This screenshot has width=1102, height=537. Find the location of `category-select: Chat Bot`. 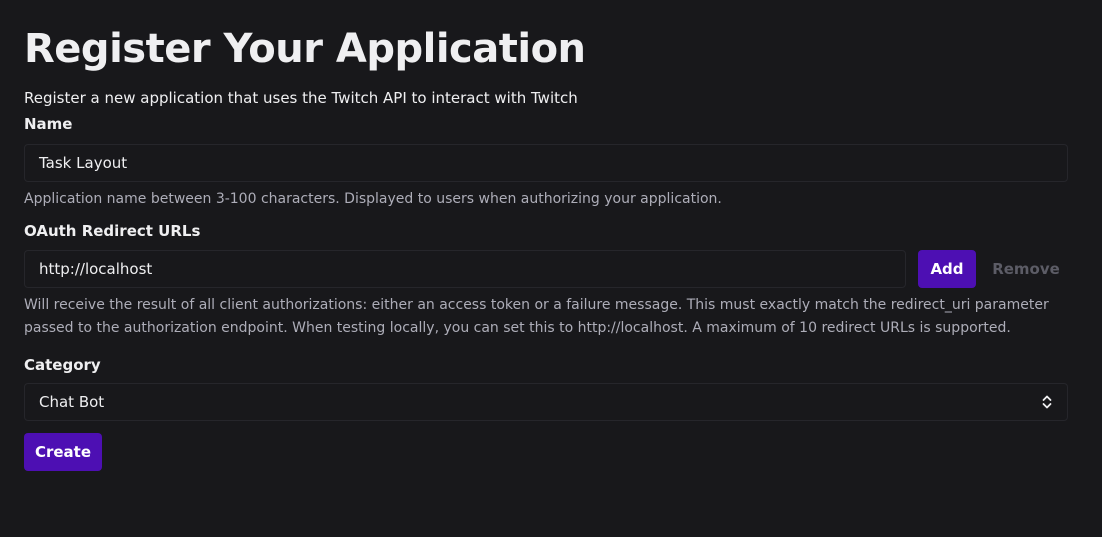

category-select: Chat Bot is located at coordinates (546, 402).